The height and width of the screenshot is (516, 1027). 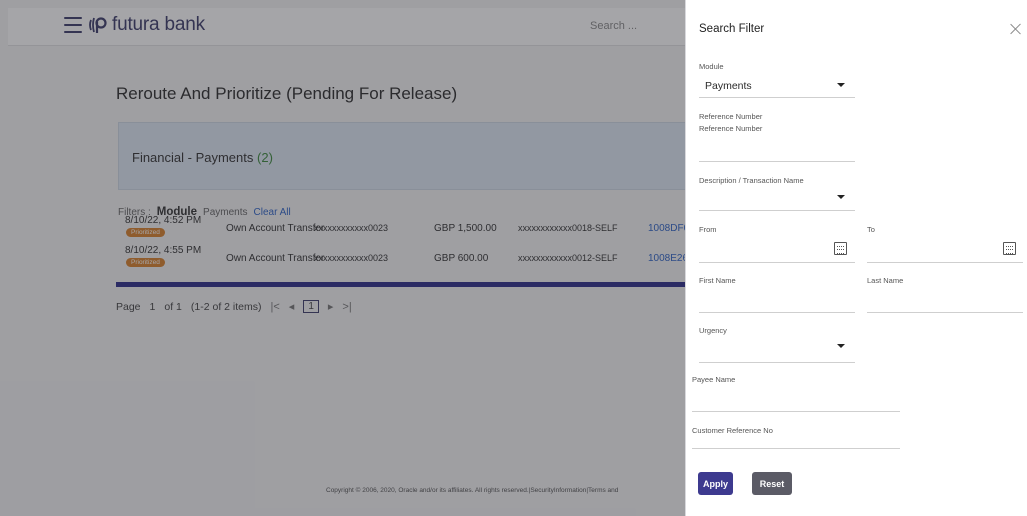 I want to click on description-select-underline, so click(x=777, y=210).